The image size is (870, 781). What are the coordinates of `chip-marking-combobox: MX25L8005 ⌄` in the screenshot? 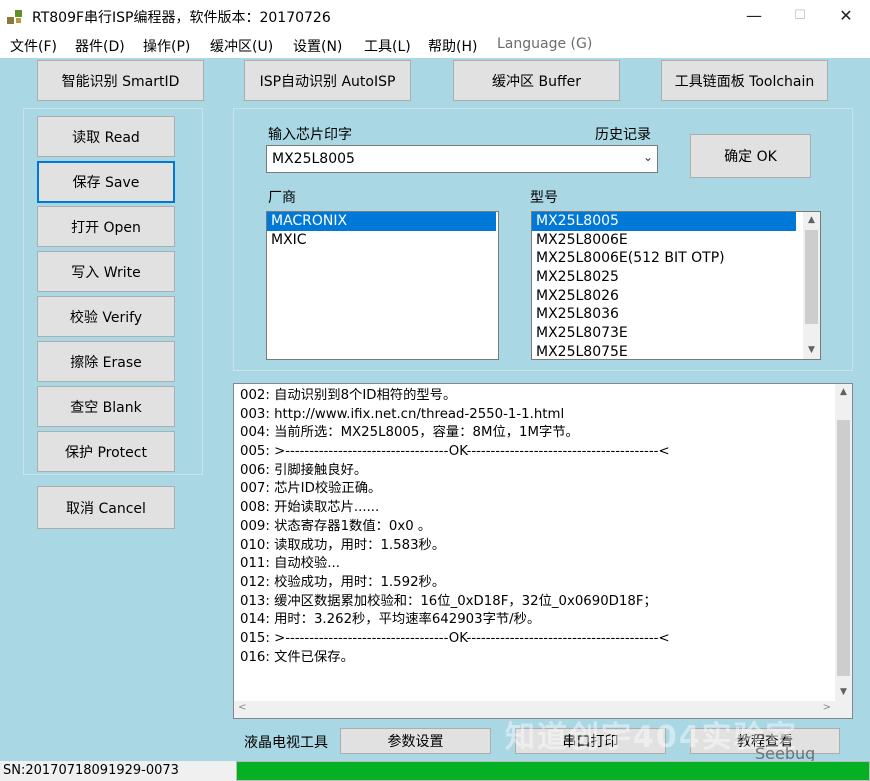 It's located at (462, 159).